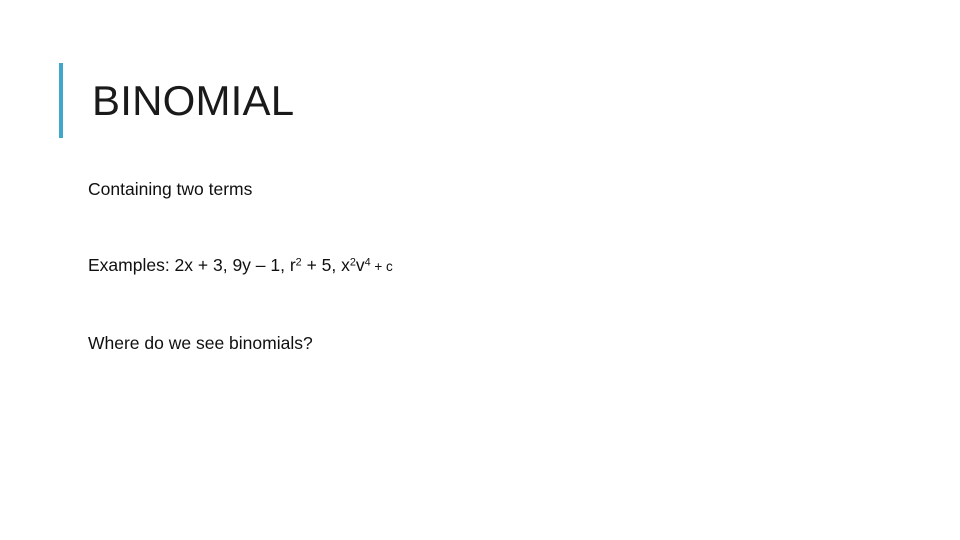  What do you see at coordinates (192, 265) in the screenshot?
I see `examples-prefix-text: Examples: 2x + 3, 9y – 1, r` at bounding box center [192, 265].